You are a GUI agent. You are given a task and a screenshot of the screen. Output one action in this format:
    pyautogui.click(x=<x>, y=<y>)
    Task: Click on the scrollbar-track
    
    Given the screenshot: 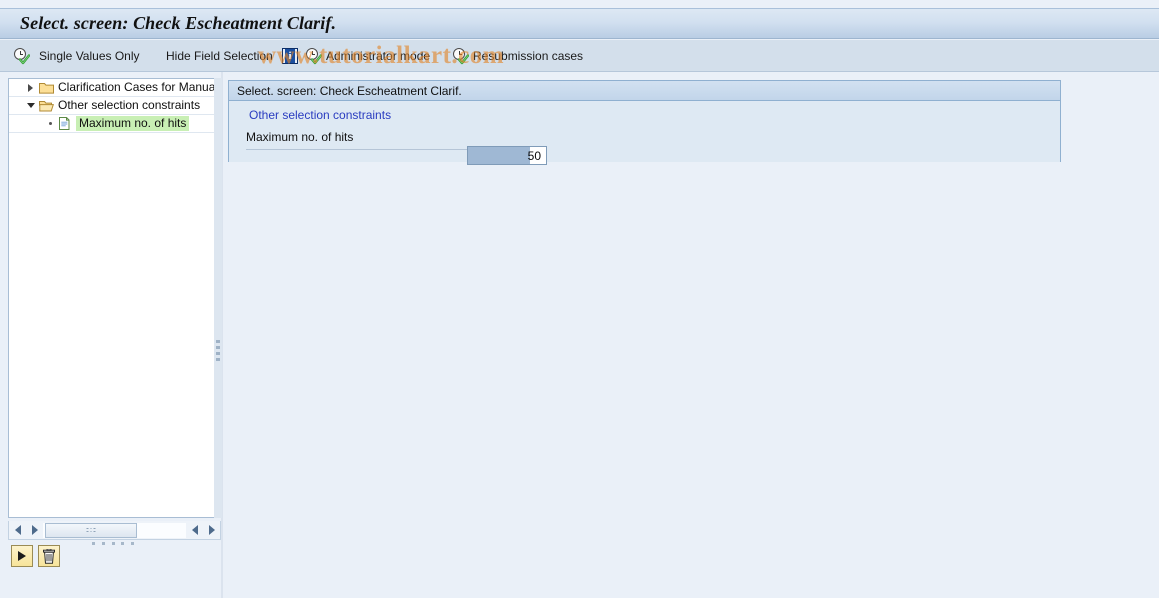 What is the action you would take?
    pyautogui.click(x=114, y=530)
    